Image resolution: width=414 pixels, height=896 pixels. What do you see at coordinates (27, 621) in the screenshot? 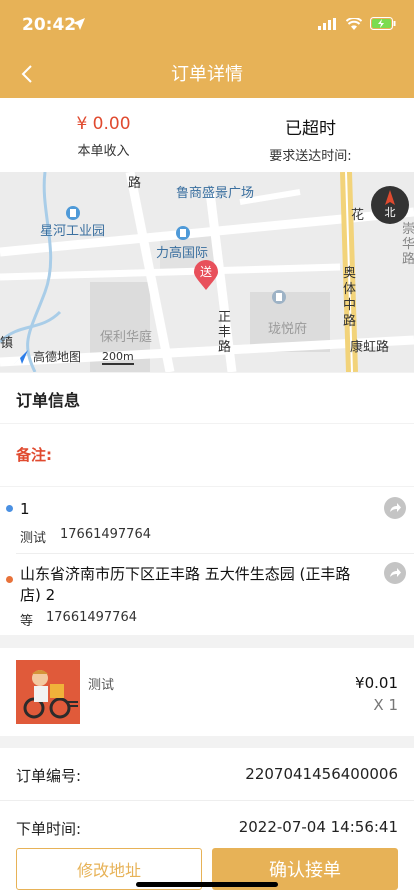
I see `dropoff-contact: 等` at bounding box center [27, 621].